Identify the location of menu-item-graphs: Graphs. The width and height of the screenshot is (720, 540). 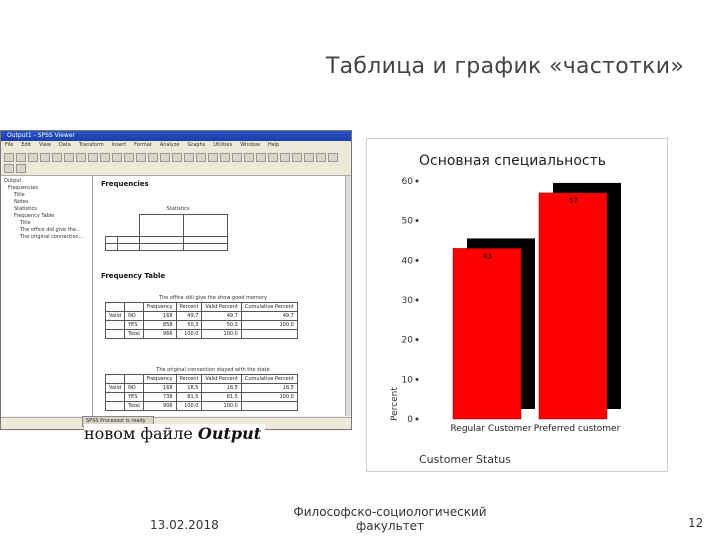
(196, 145).